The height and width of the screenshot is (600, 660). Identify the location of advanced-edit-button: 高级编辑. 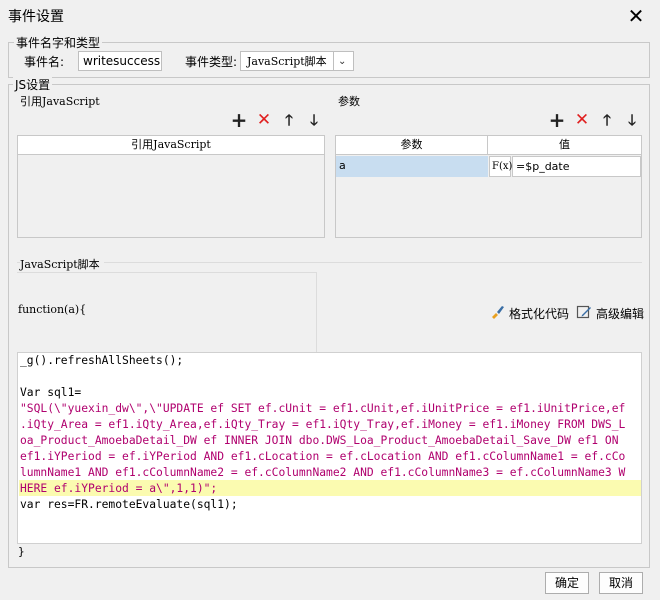
(610, 313).